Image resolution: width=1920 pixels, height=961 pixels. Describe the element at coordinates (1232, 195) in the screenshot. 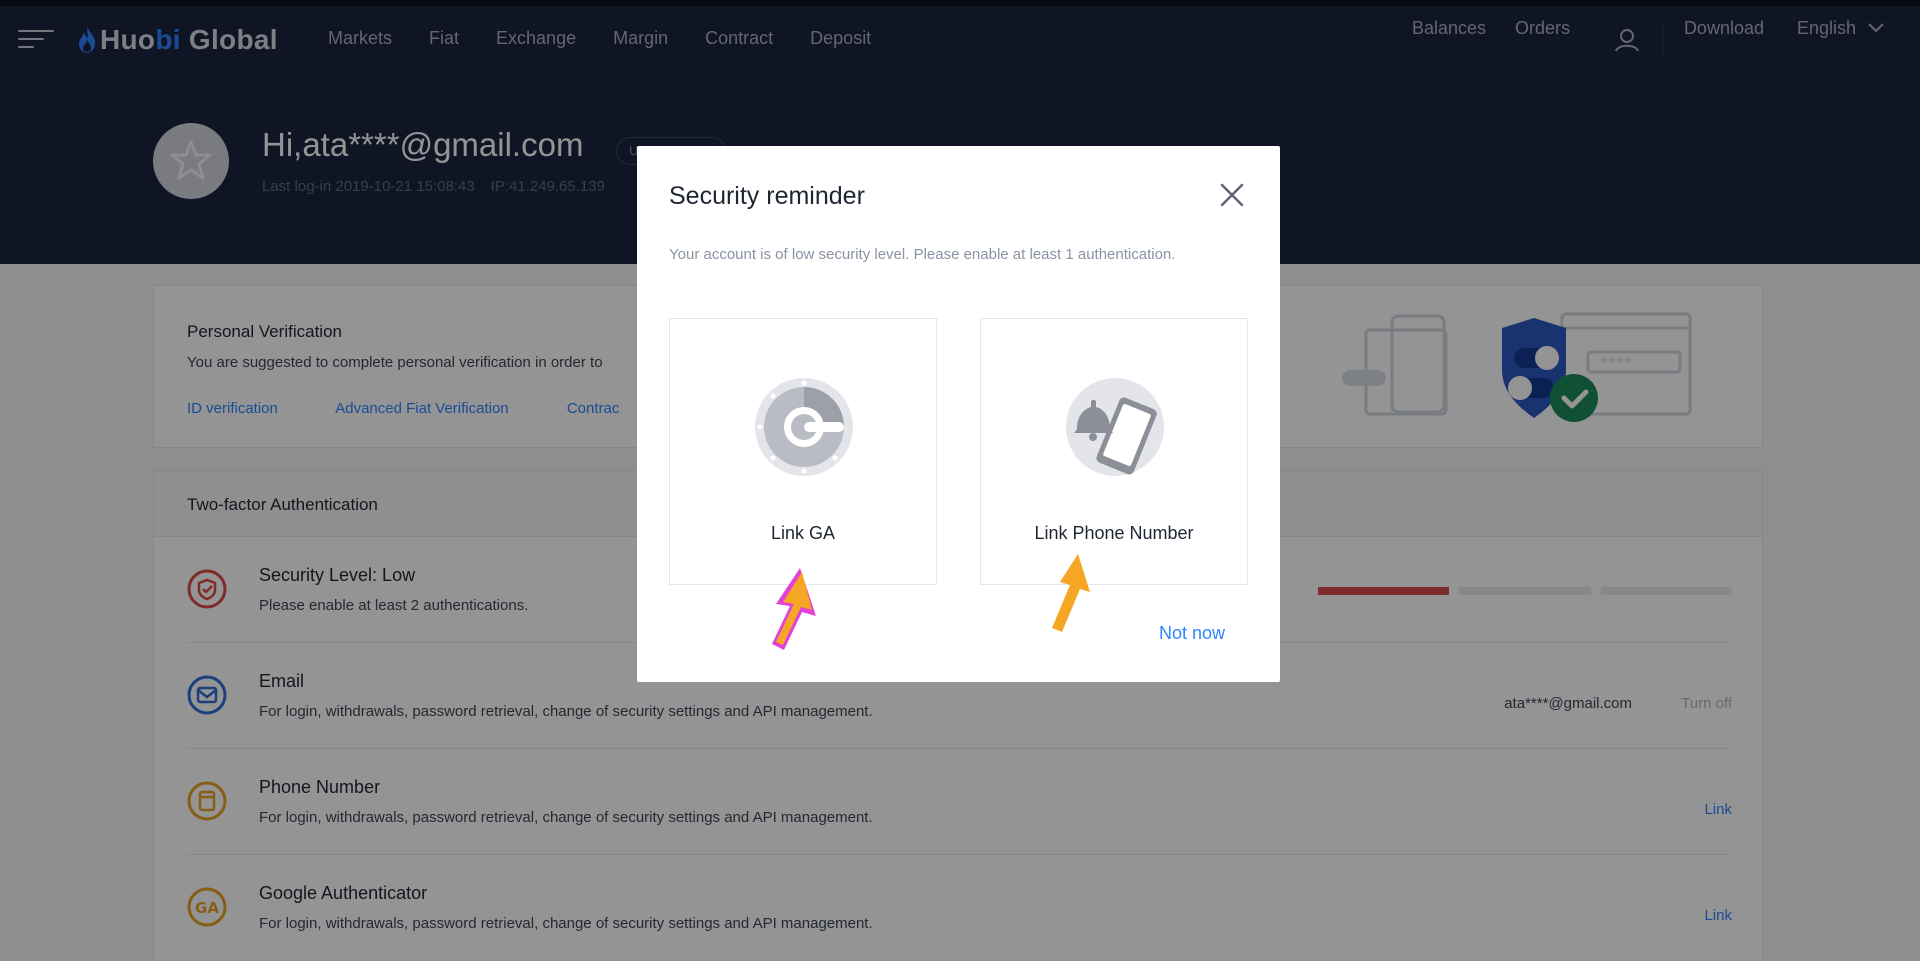

I see `close-icon` at that location.